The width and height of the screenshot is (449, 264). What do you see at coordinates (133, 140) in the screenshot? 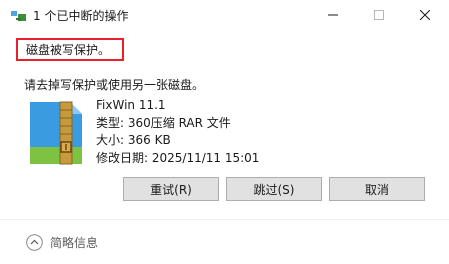
I see `file-size: 大小: 366 KB` at bounding box center [133, 140].